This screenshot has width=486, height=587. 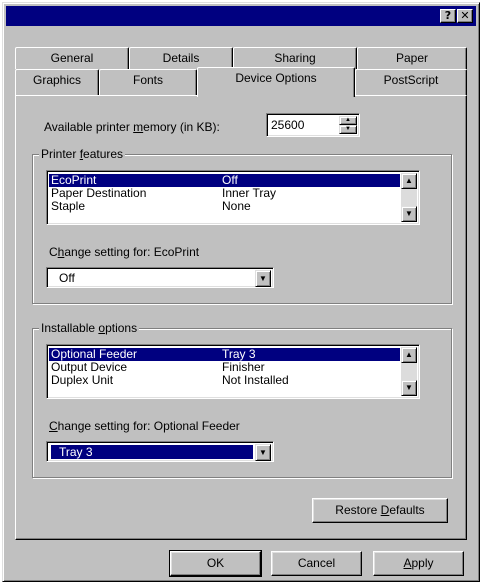 I want to click on tab-general: General, so click(x=72, y=58).